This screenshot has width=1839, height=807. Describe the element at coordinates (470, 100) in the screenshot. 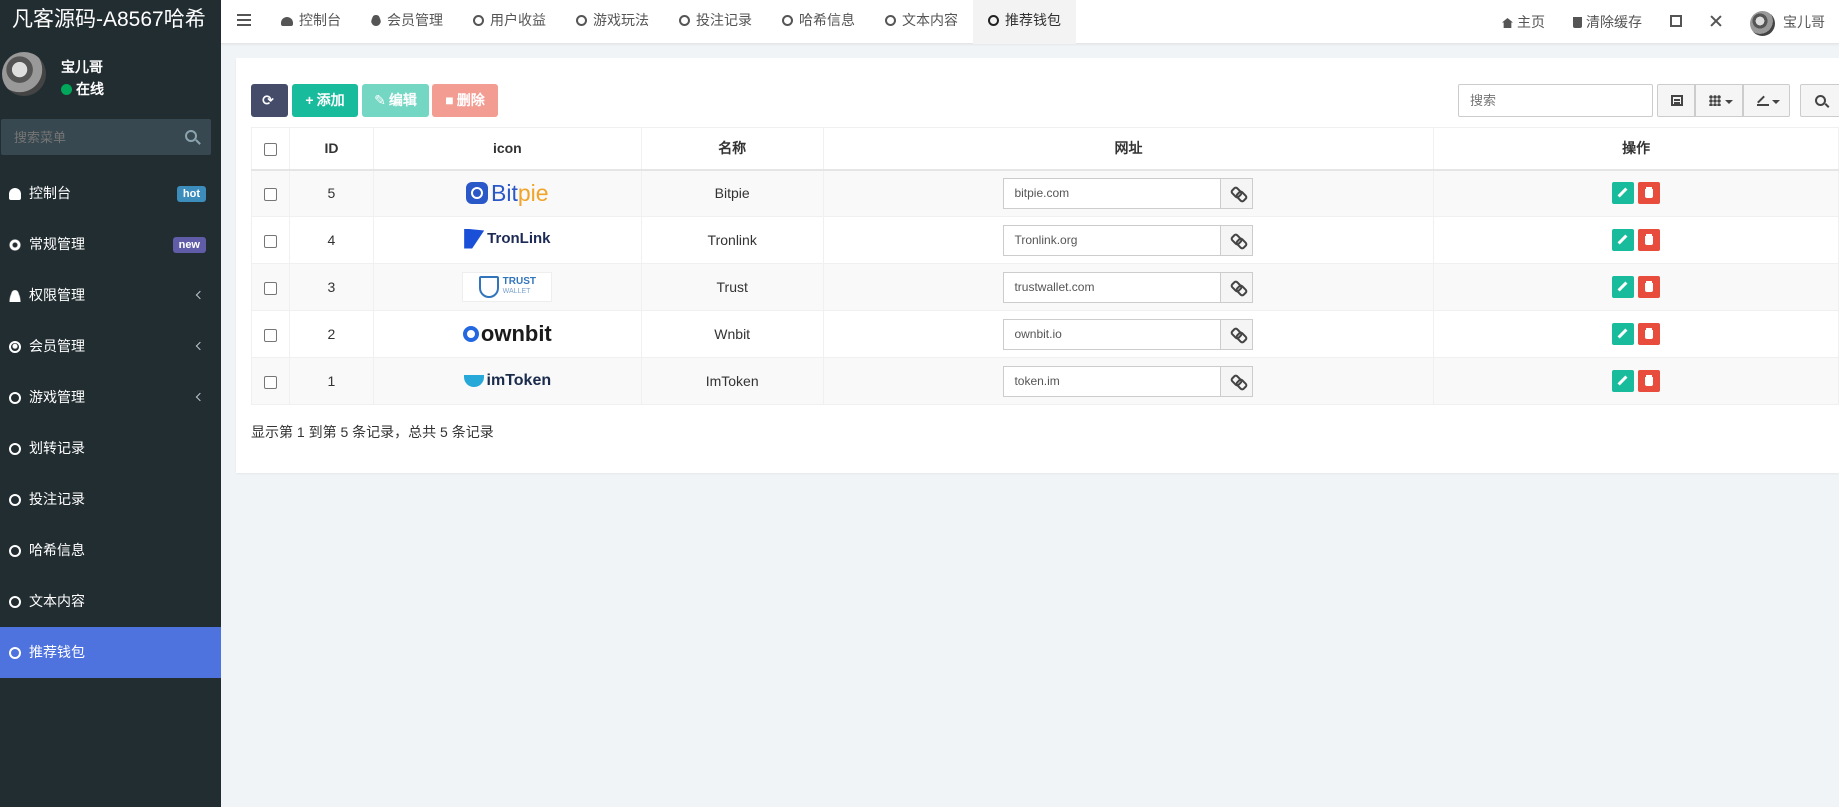

I see `delete-label: 删除` at that location.